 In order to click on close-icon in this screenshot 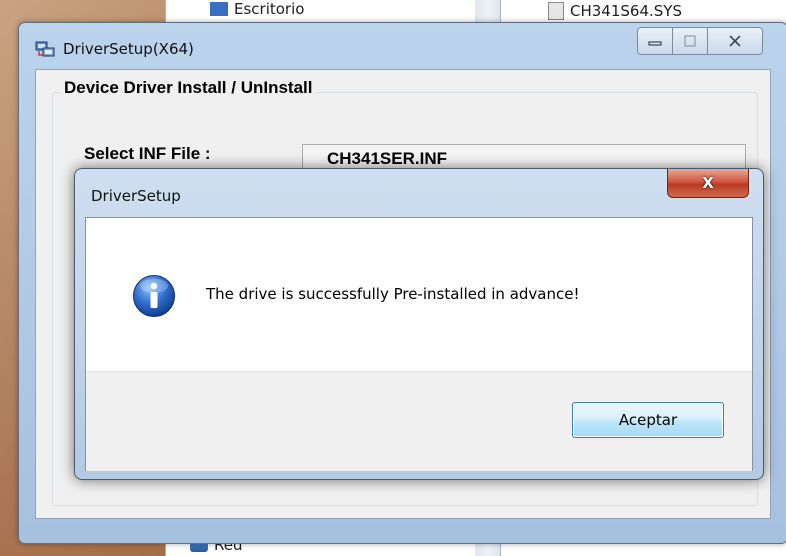, I will do `click(735, 41)`.